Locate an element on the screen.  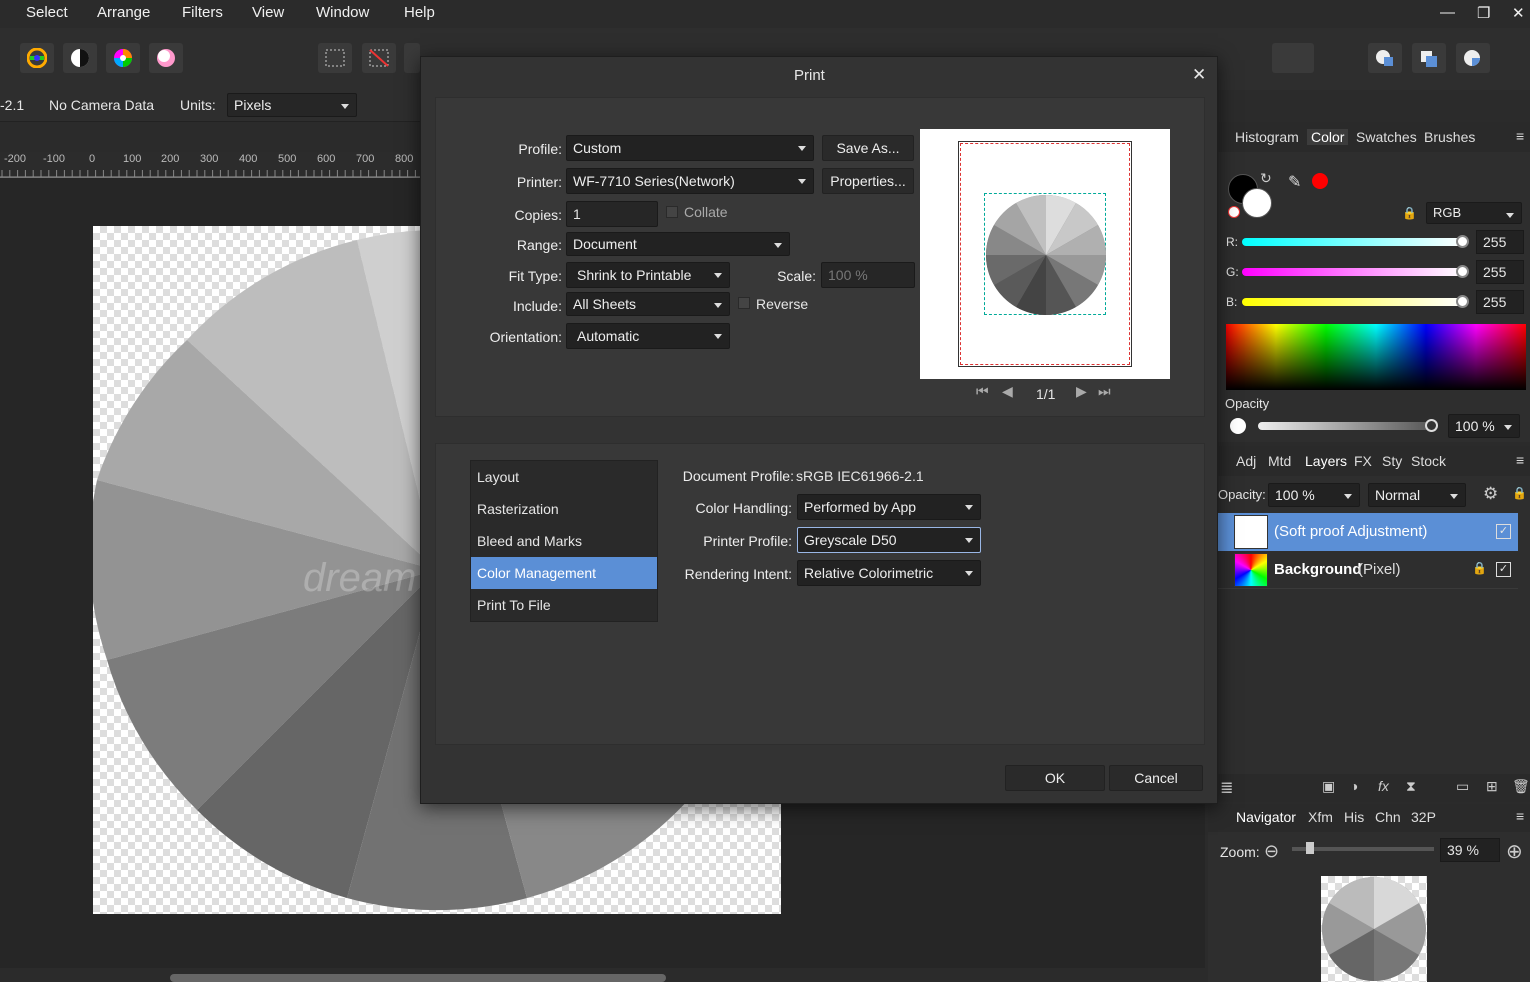
opacity-slider-knob is located at coordinates (1431, 425).